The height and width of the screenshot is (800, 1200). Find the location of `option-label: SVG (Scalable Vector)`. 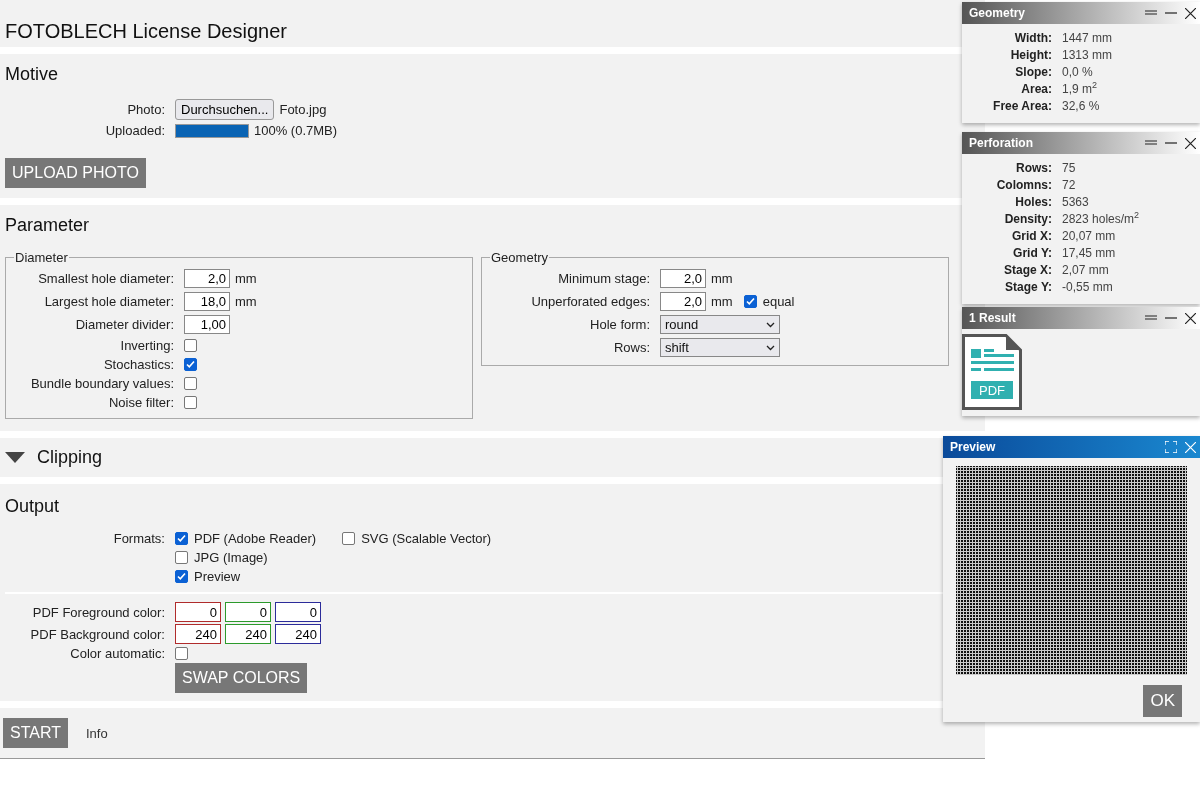

option-label: SVG (Scalable Vector) is located at coordinates (426, 538).